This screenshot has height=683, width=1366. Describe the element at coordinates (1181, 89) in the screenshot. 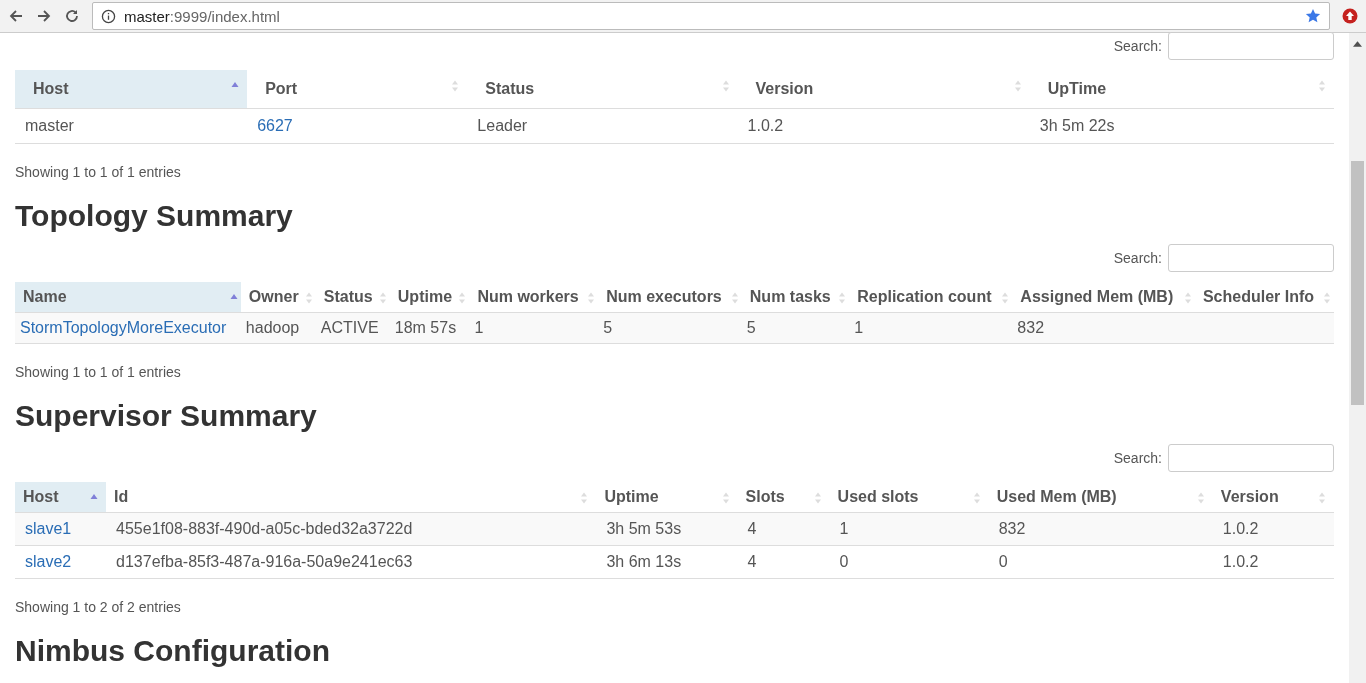

I see `column-header: UpTime` at that location.